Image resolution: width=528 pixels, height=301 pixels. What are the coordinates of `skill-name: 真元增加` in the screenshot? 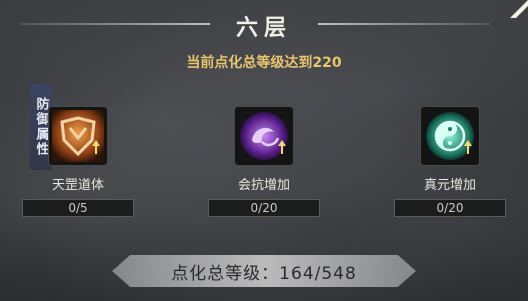 It's located at (449, 185).